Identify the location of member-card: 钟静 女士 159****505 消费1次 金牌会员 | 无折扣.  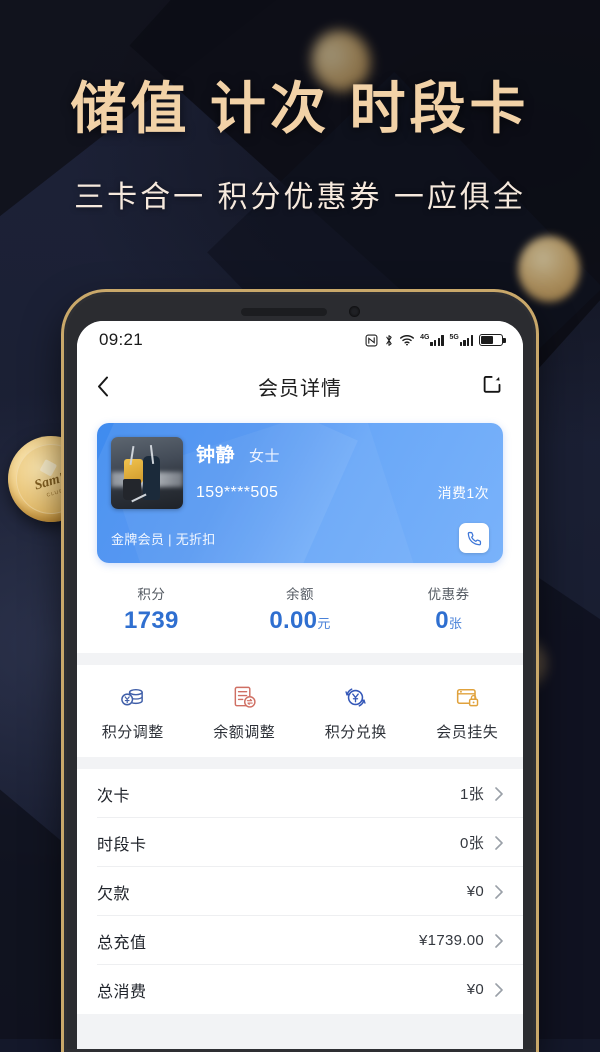
(300, 493).